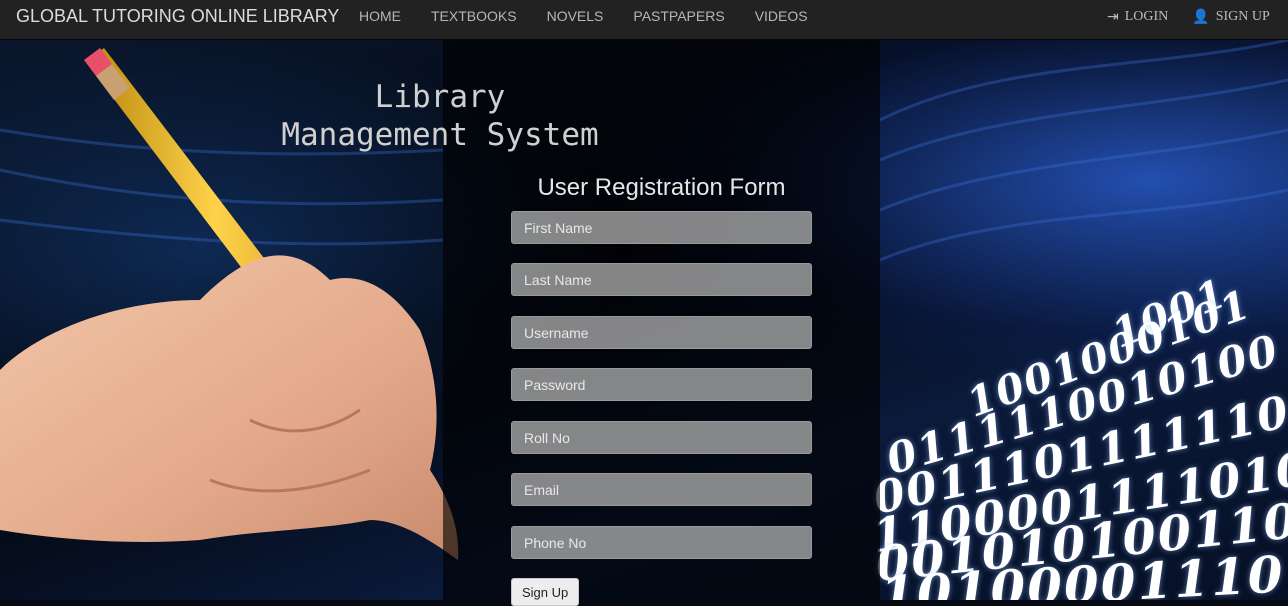  What do you see at coordinates (1146, 16) in the screenshot?
I see `login-label: LOGIN` at bounding box center [1146, 16].